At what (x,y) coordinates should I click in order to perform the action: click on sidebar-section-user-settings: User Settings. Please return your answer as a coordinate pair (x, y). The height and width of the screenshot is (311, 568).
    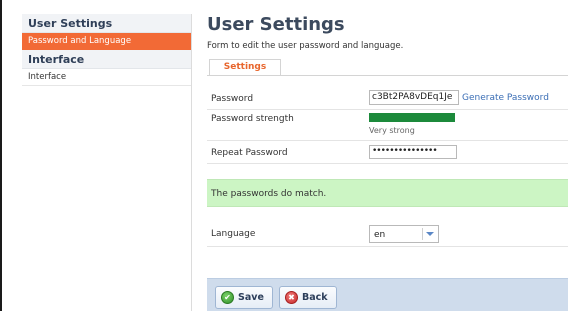
    Looking at the image, I should click on (106, 23).